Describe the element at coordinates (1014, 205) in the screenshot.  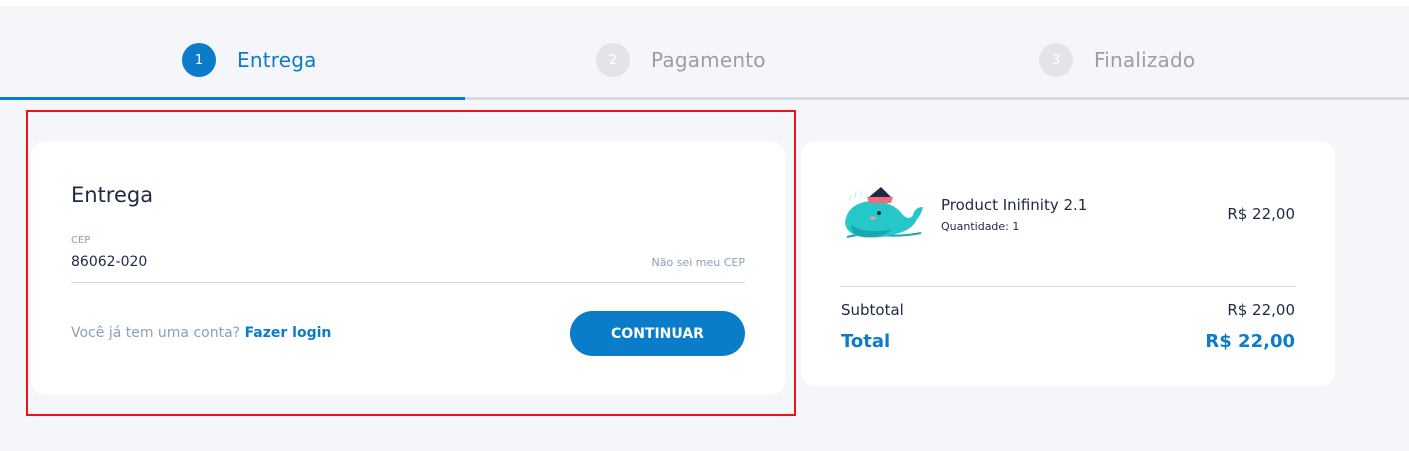
I see `product-name: Product Inifinity 2.1` at that location.